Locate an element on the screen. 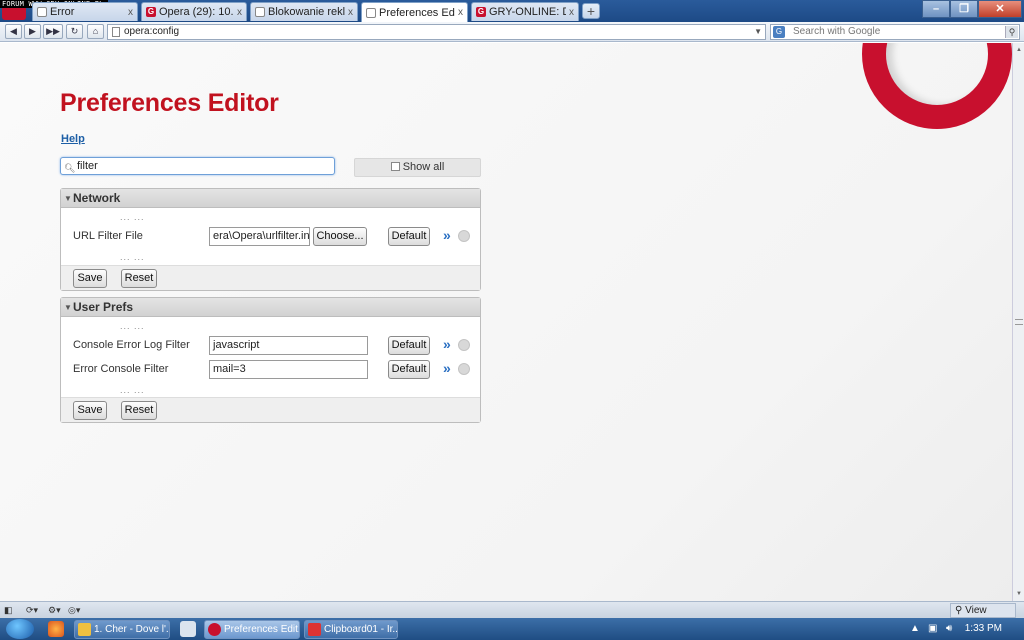  show-all-toggle: Show all is located at coordinates (417, 167).